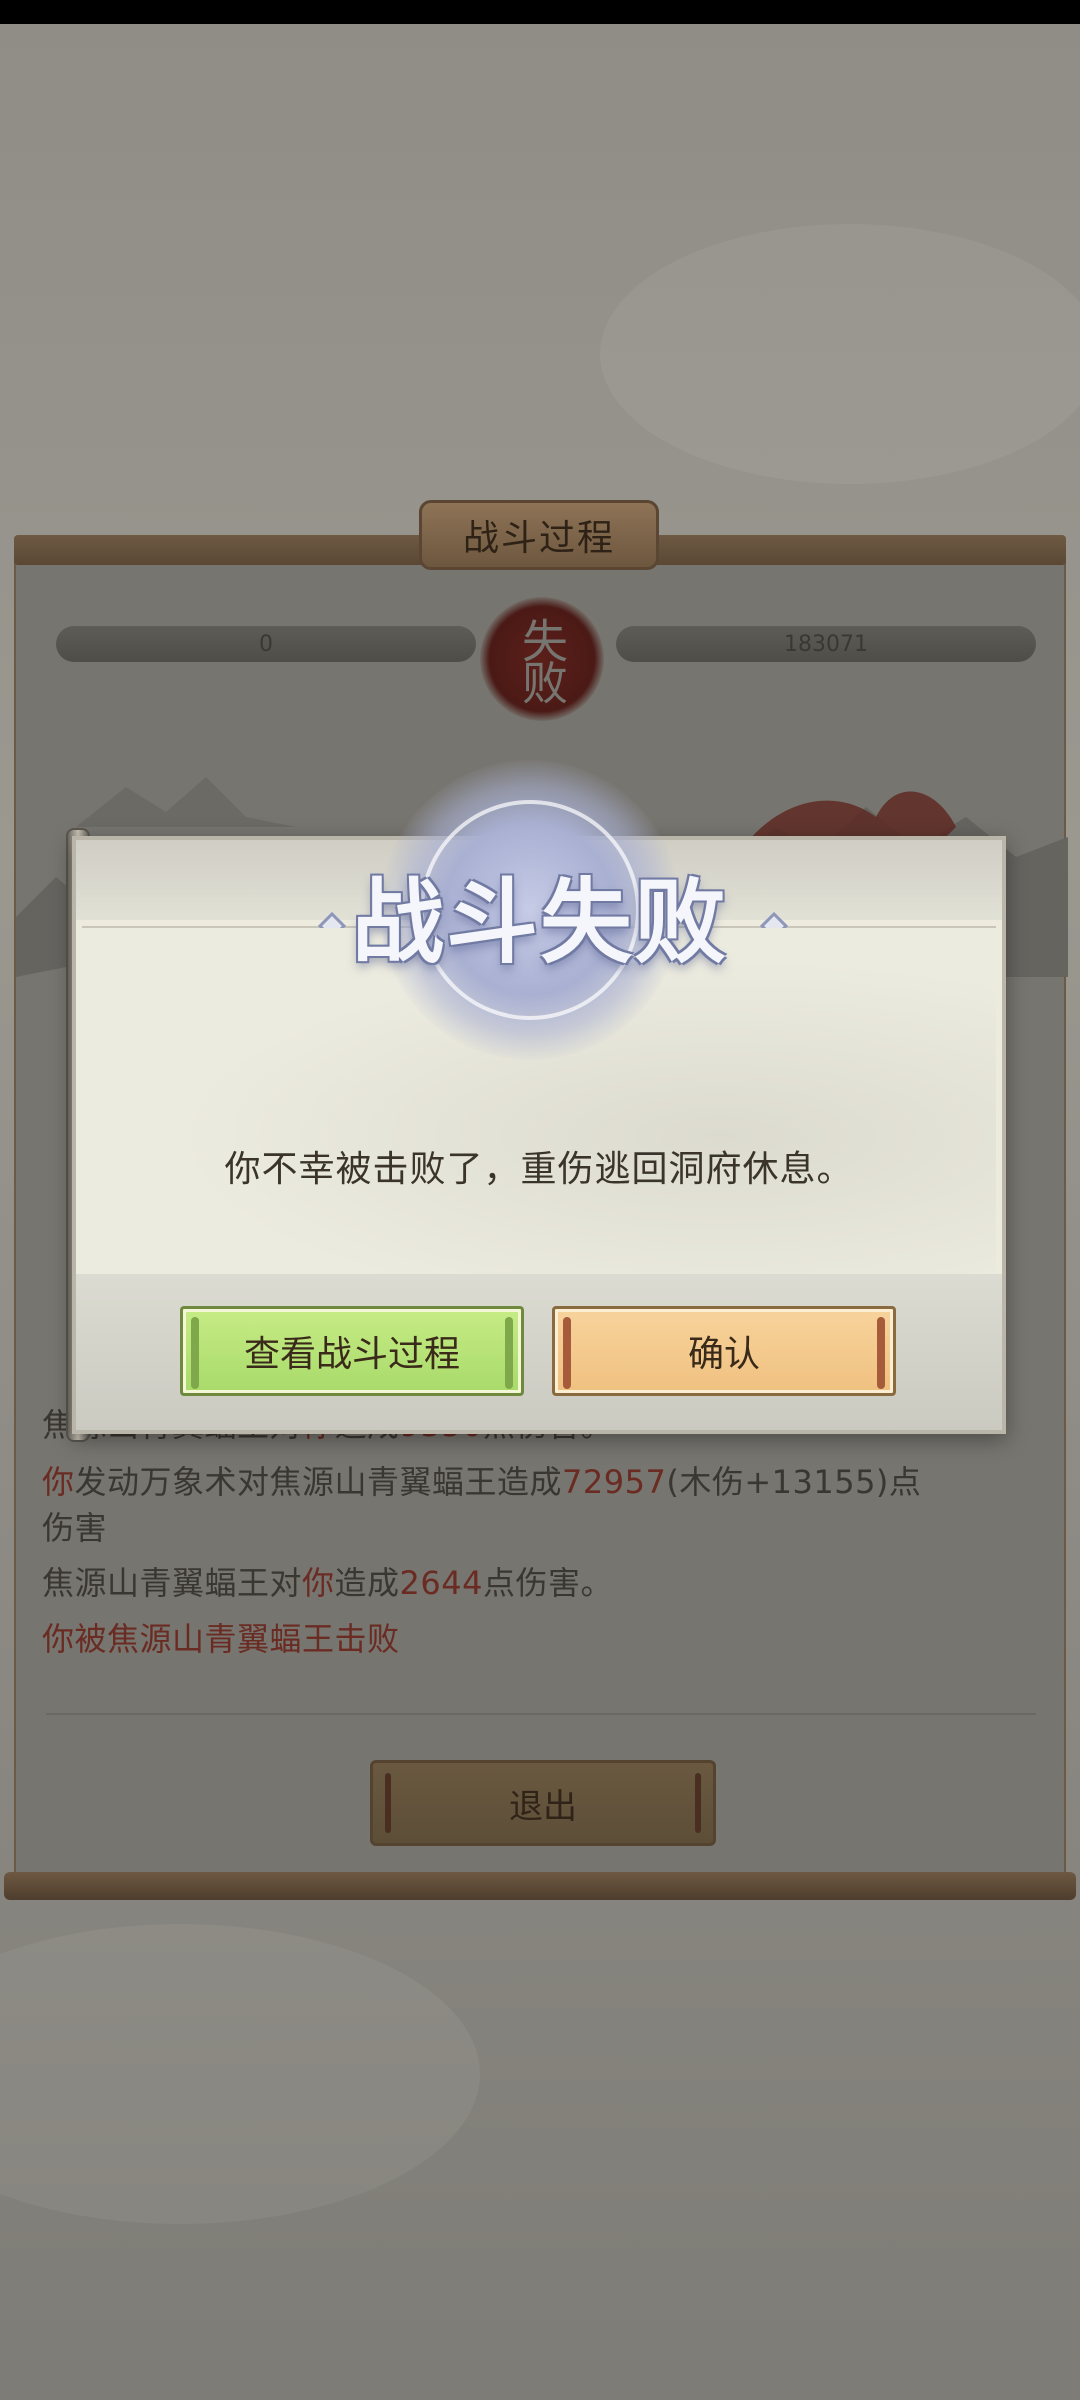  What do you see at coordinates (723, 1354) in the screenshot?
I see `confirm-button-label: 确认` at bounding box center [723, 1354].